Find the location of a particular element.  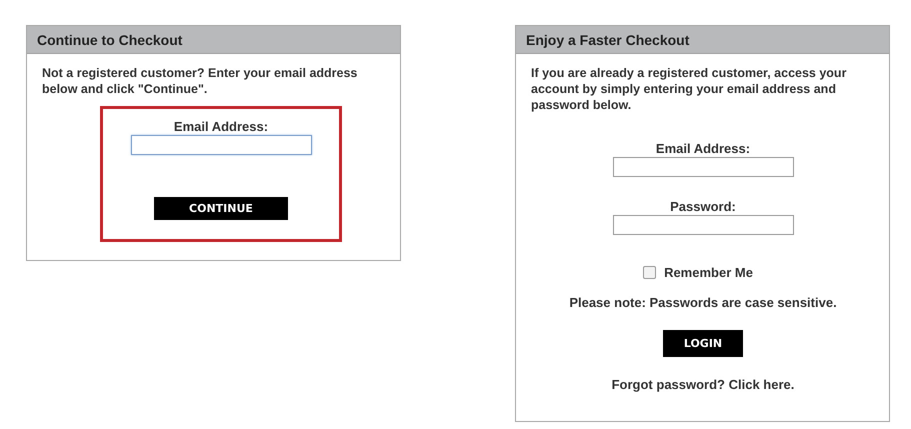

forgot-text: Forgot password? is located at coordinates (668, 384).